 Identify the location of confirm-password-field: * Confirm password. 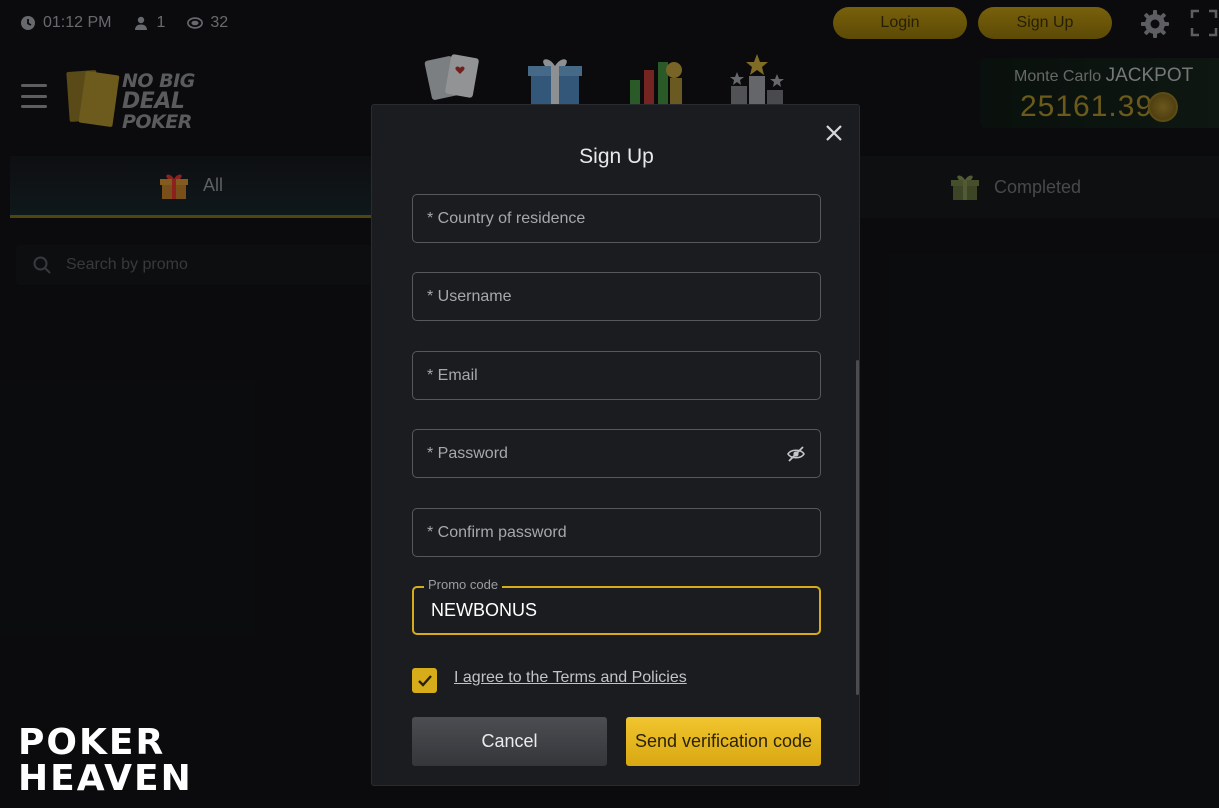
(616, 532).